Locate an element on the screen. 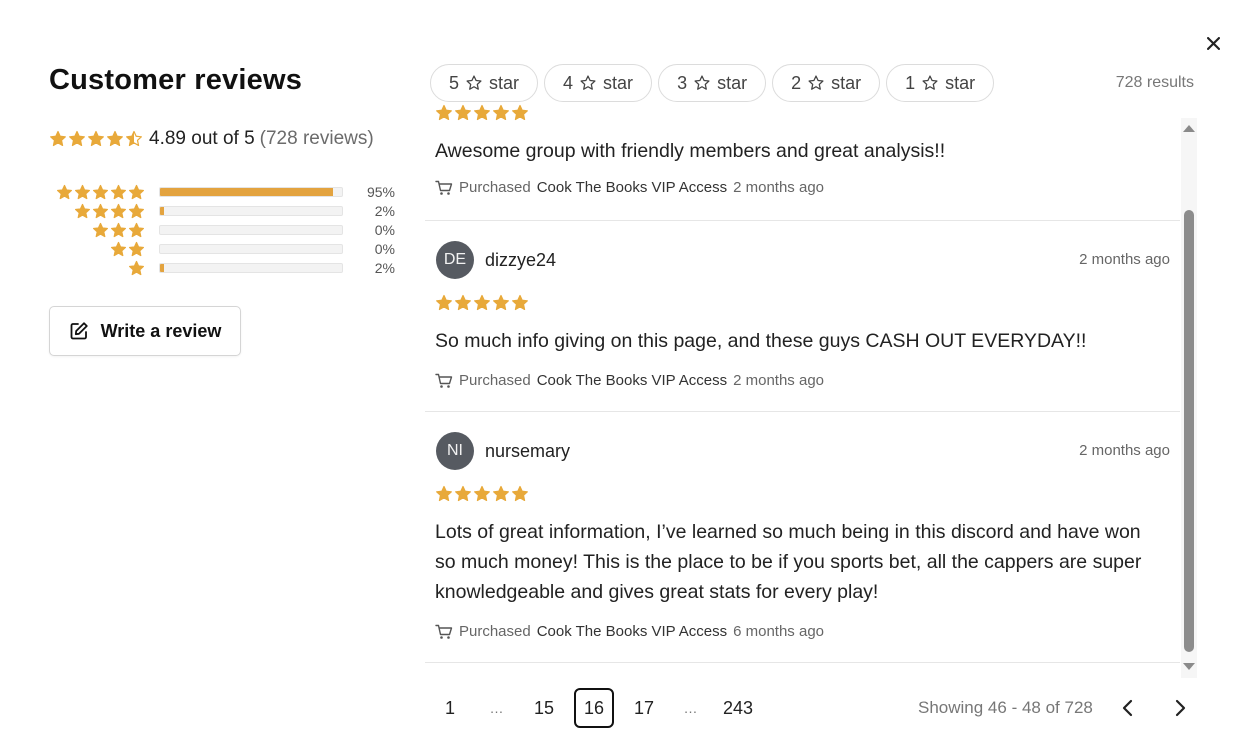 The image size is (1250, 750). pagination: 1 … 15 16 17 … 243 is located at coordinates (599, 708).